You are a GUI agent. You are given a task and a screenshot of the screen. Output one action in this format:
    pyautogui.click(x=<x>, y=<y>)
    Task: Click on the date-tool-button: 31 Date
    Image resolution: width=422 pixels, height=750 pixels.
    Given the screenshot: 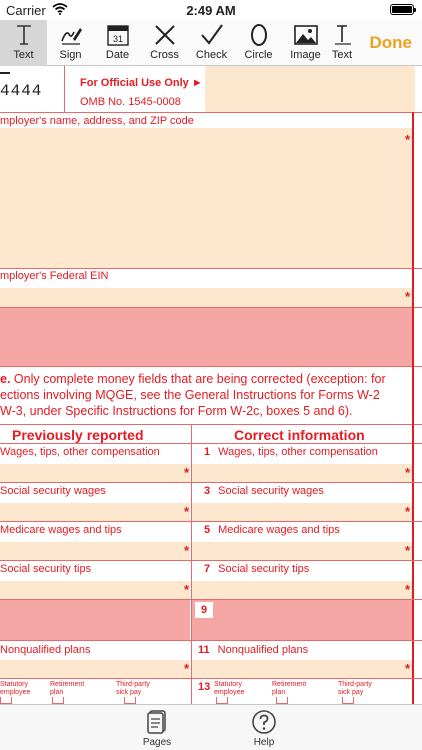 What is the action you would take?
    pyautogui.click(x=117, y=43)
    